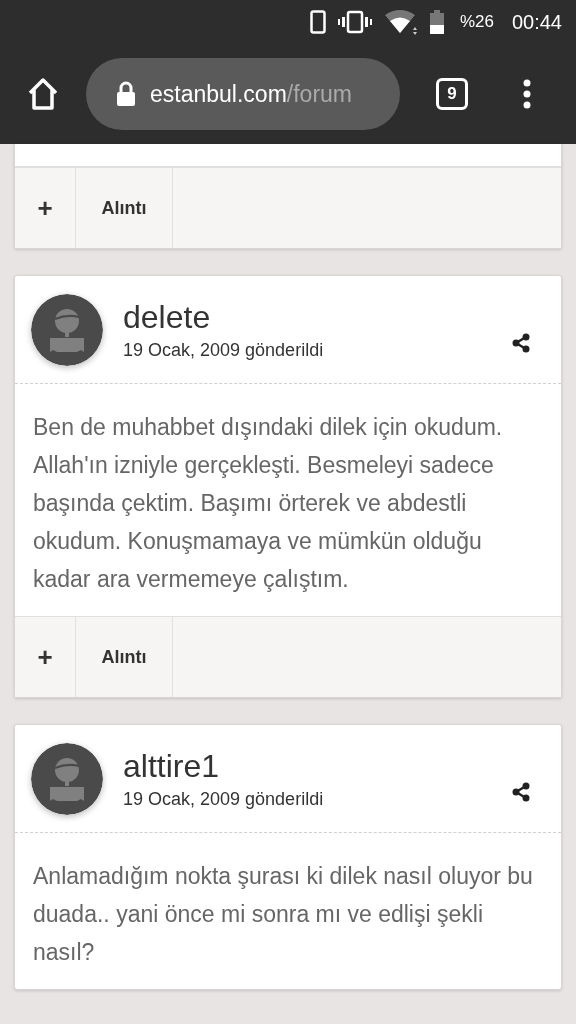  Describe the element at coordinates (317, 317) in the screenshot. I see `author-name: delete` at that location.